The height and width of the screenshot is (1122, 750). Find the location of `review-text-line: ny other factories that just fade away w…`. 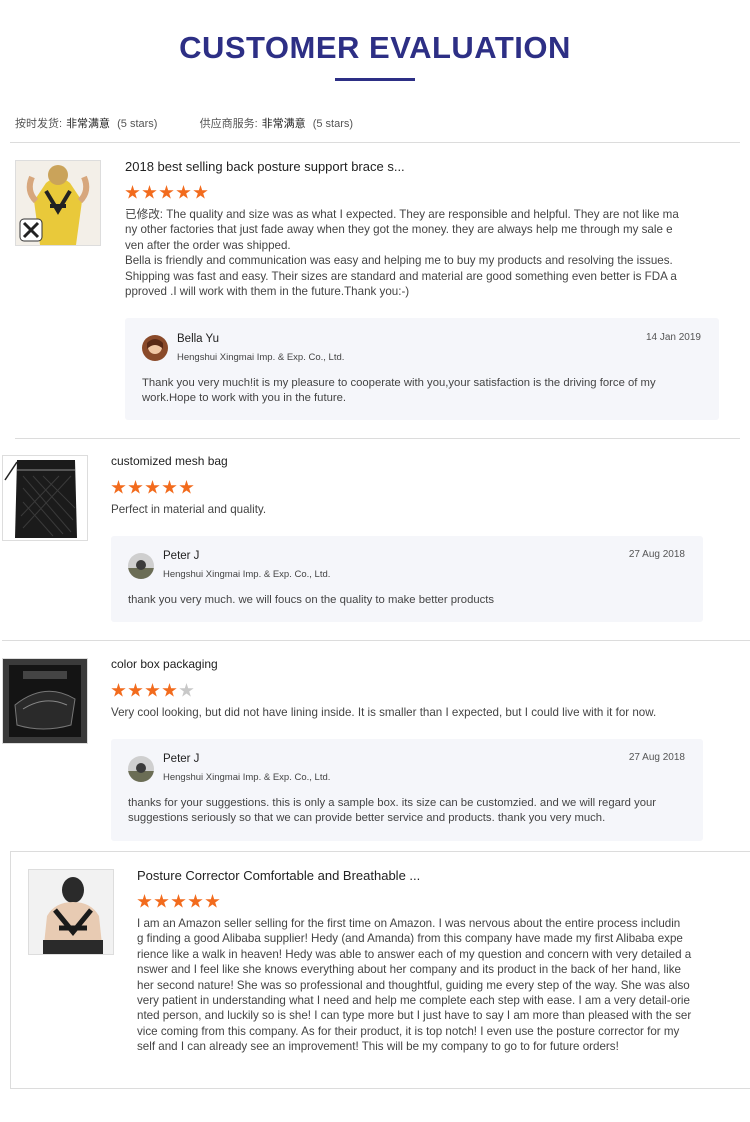

review-text-line: ny other factories that just fade away w… is located at coordinates (399, 230).